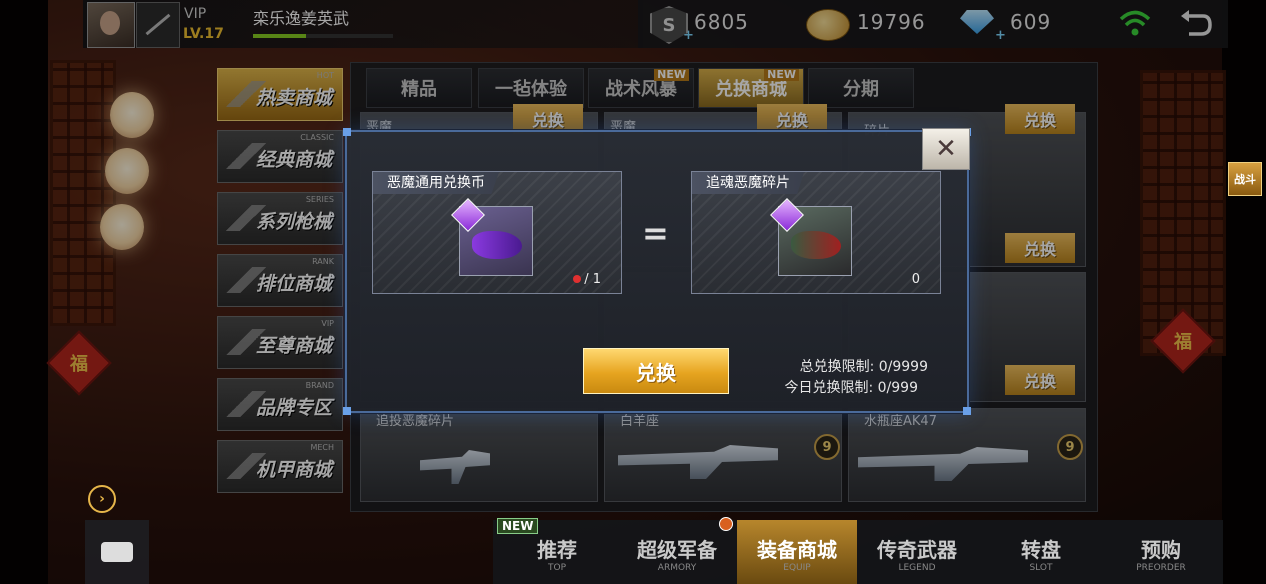 Image resolution: width=1266 pixels, height=584 pixels. Describe the element at coordinates (915, 279) in the screenshot. I see `target-item-count: 0` at that location.